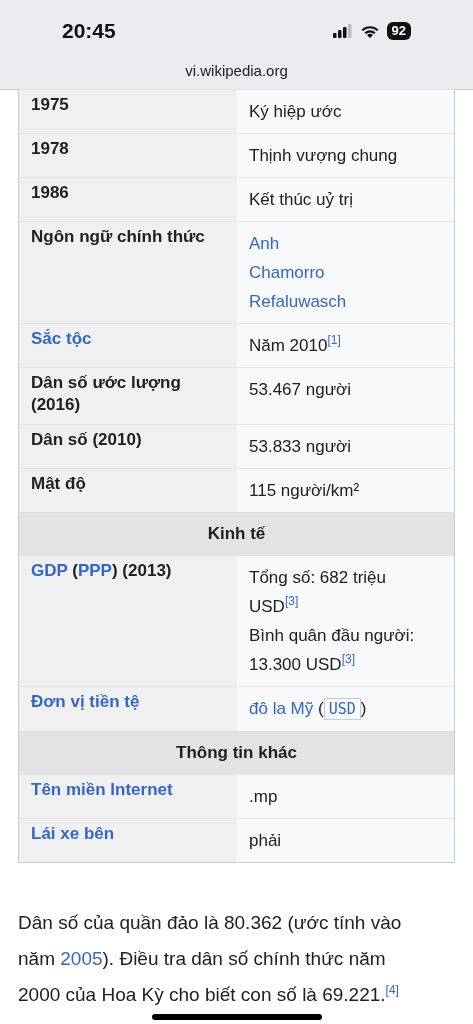  I want to click on section-header: Kinh tế, so click(236, 533).